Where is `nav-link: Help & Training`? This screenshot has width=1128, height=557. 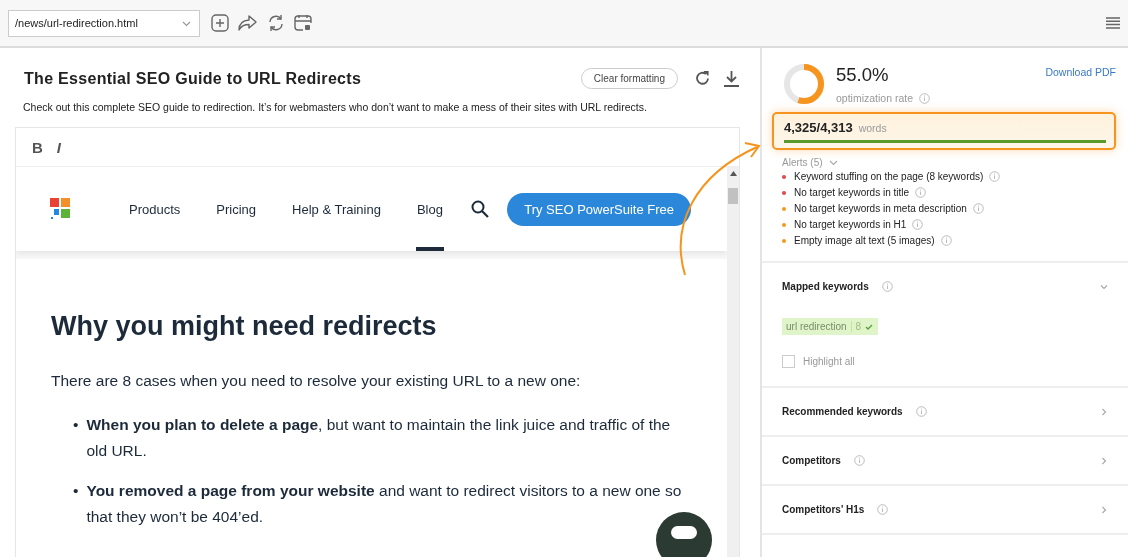 nav-link: Help & Training is located at coordinates (336, 209).